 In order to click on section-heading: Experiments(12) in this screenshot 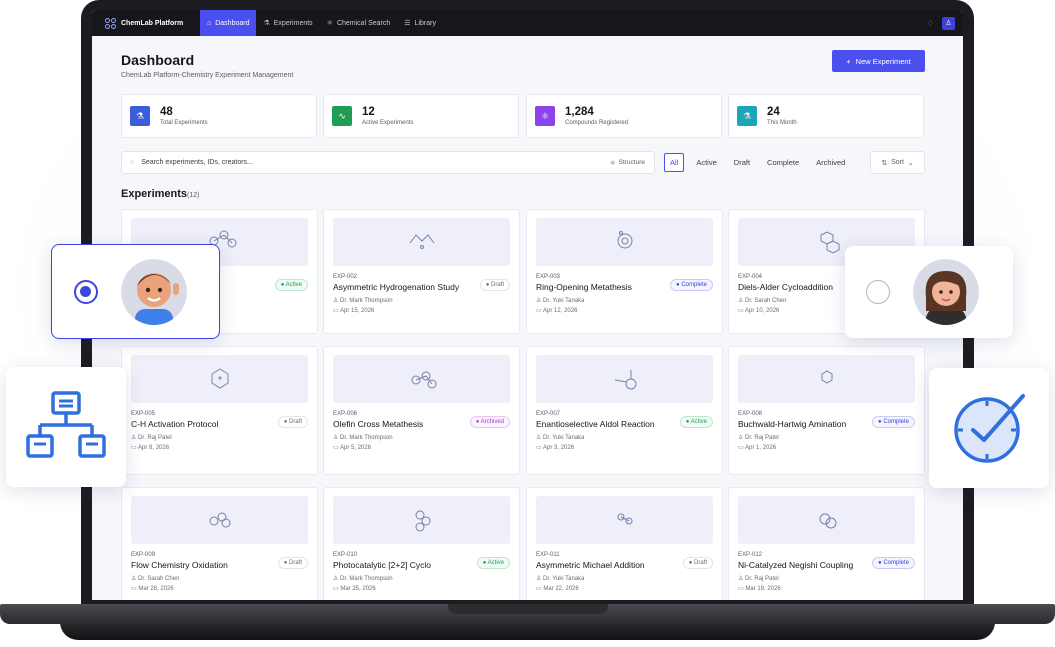, I will do `click(160, 194)`.